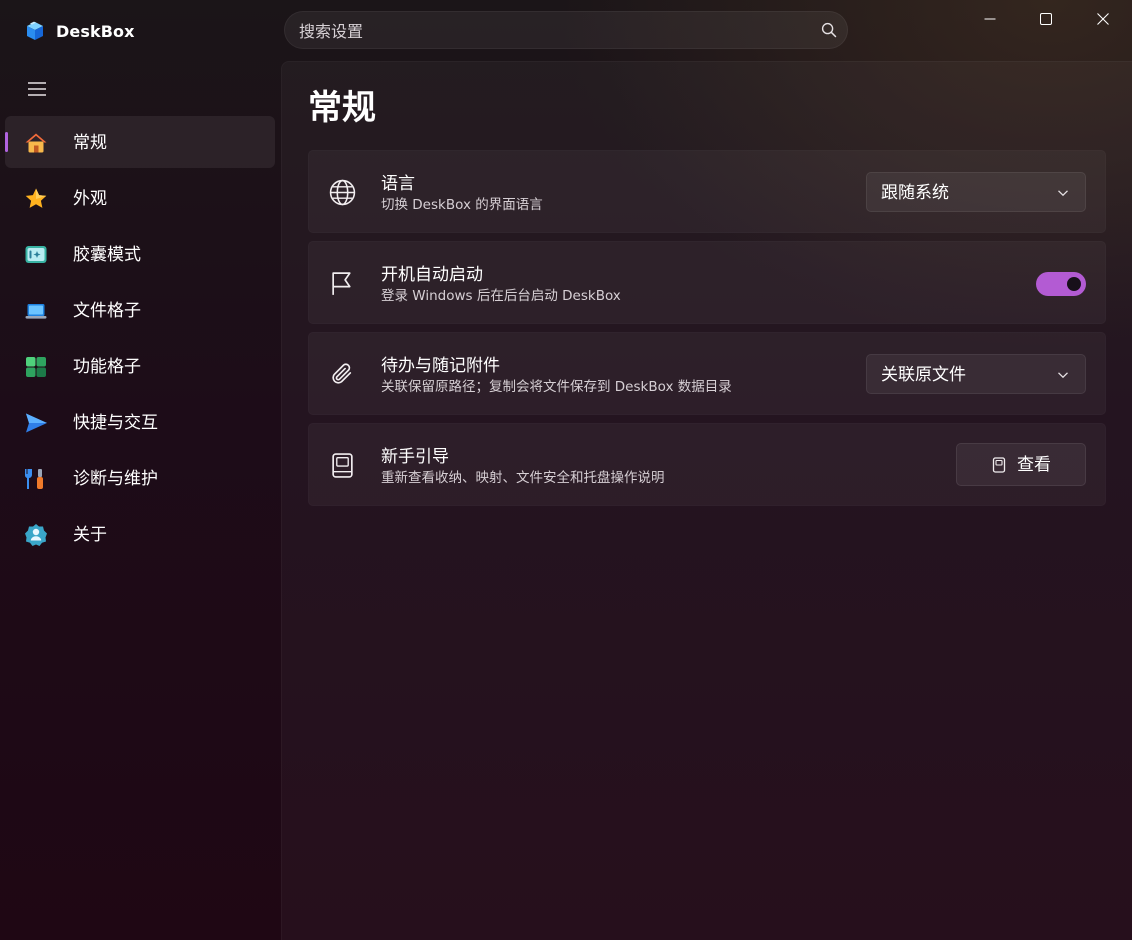 The image size is (1132, 940). I want to click on setting-title: 语言, so click(398, 184).